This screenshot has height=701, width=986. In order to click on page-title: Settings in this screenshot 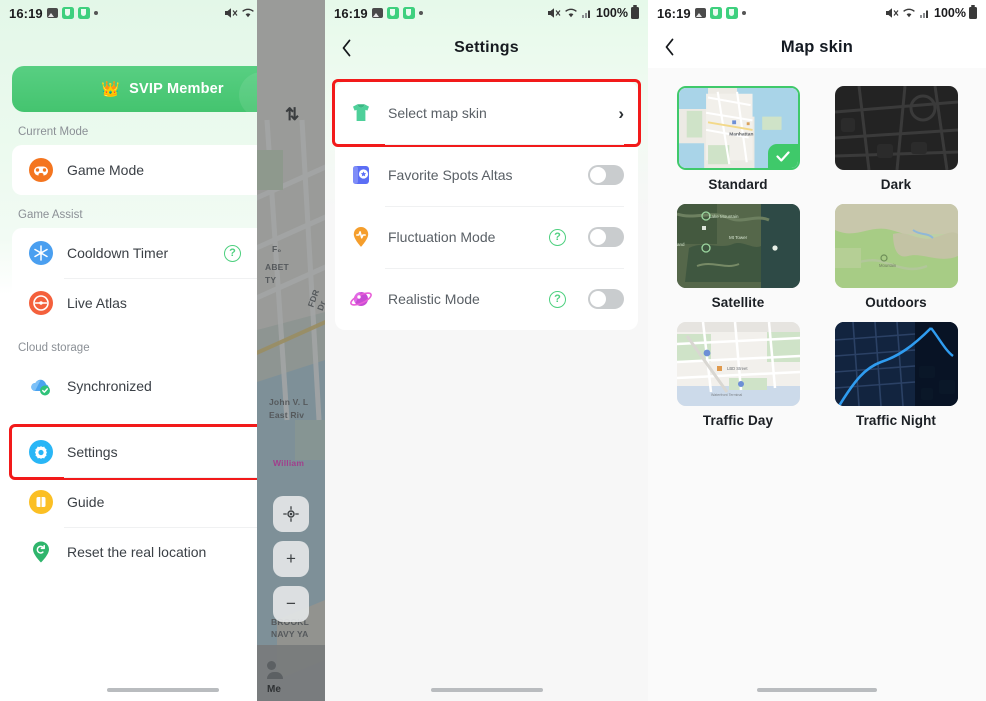, I will do `click(486, 47)`.